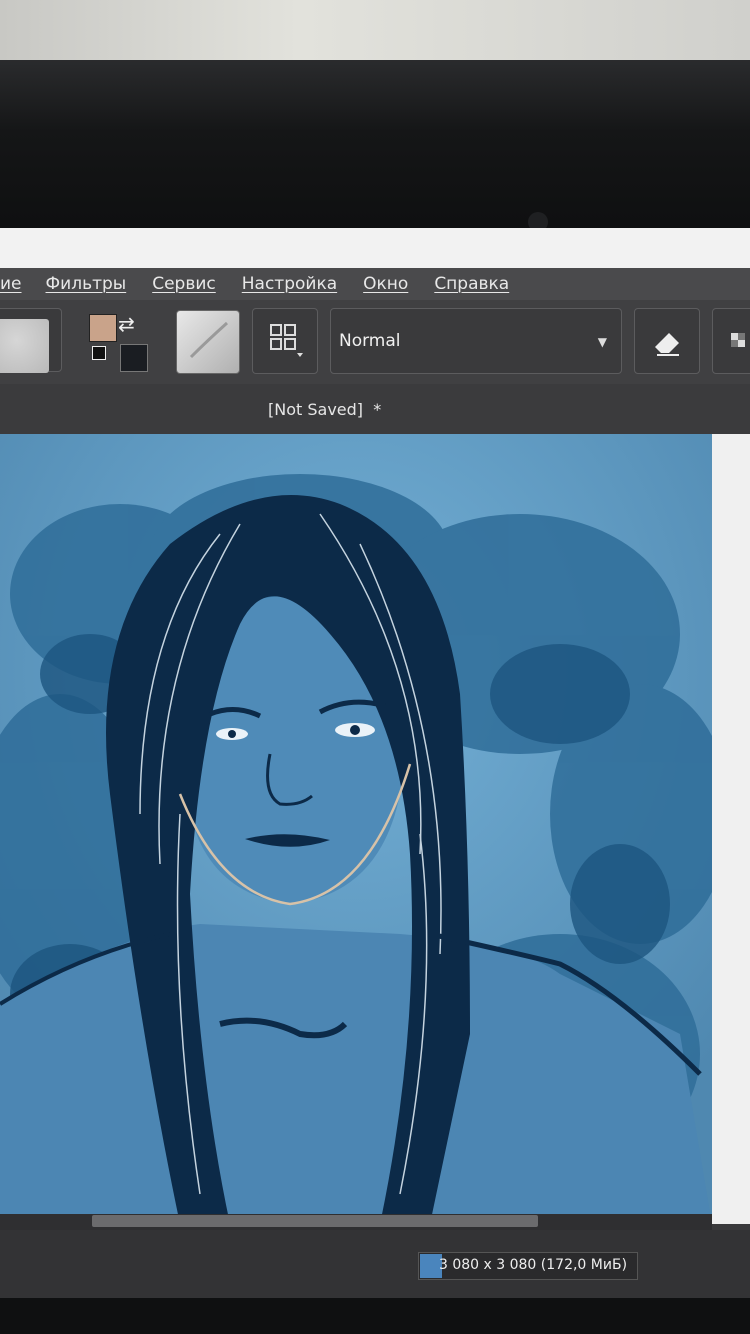  I want to click on menu-item-window: Окно, so click(385, 284).